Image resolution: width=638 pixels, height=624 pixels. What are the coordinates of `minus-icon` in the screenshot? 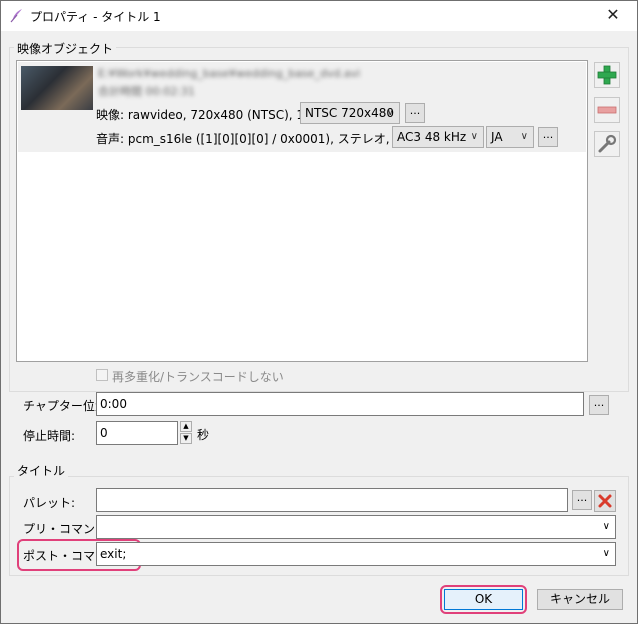 It's located at (607, 110).